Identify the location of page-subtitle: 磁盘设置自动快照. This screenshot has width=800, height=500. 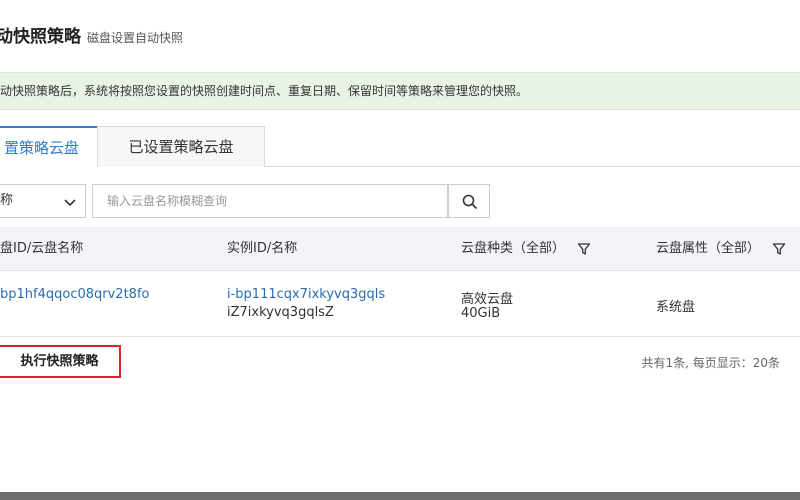
(135, 38).